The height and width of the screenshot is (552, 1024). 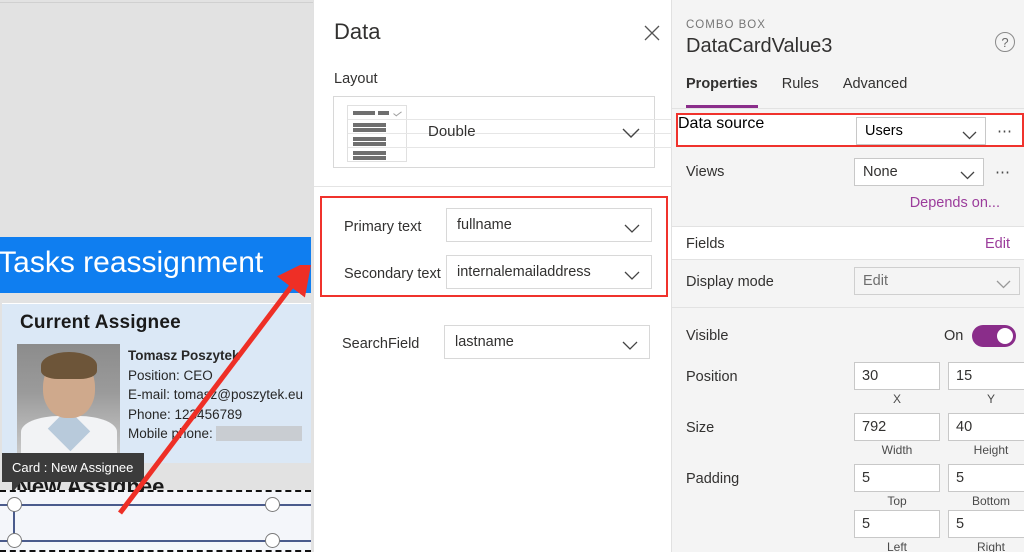 What do you see at coordinates (493, 186) in the screenshot?
I see `data-panel-divider` at bounding box center [493, 186].